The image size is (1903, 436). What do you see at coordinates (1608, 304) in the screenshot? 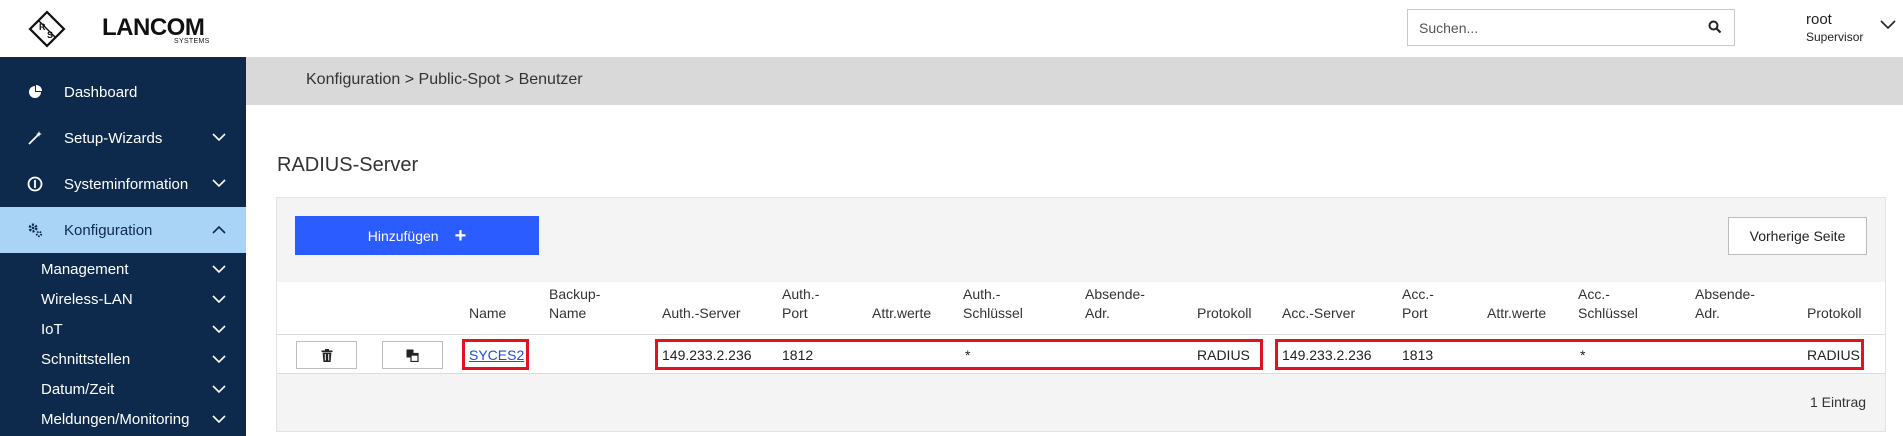
I see `column-header-acc-key: Acc.- Schlüssel` at bounding box center [1608, 304].